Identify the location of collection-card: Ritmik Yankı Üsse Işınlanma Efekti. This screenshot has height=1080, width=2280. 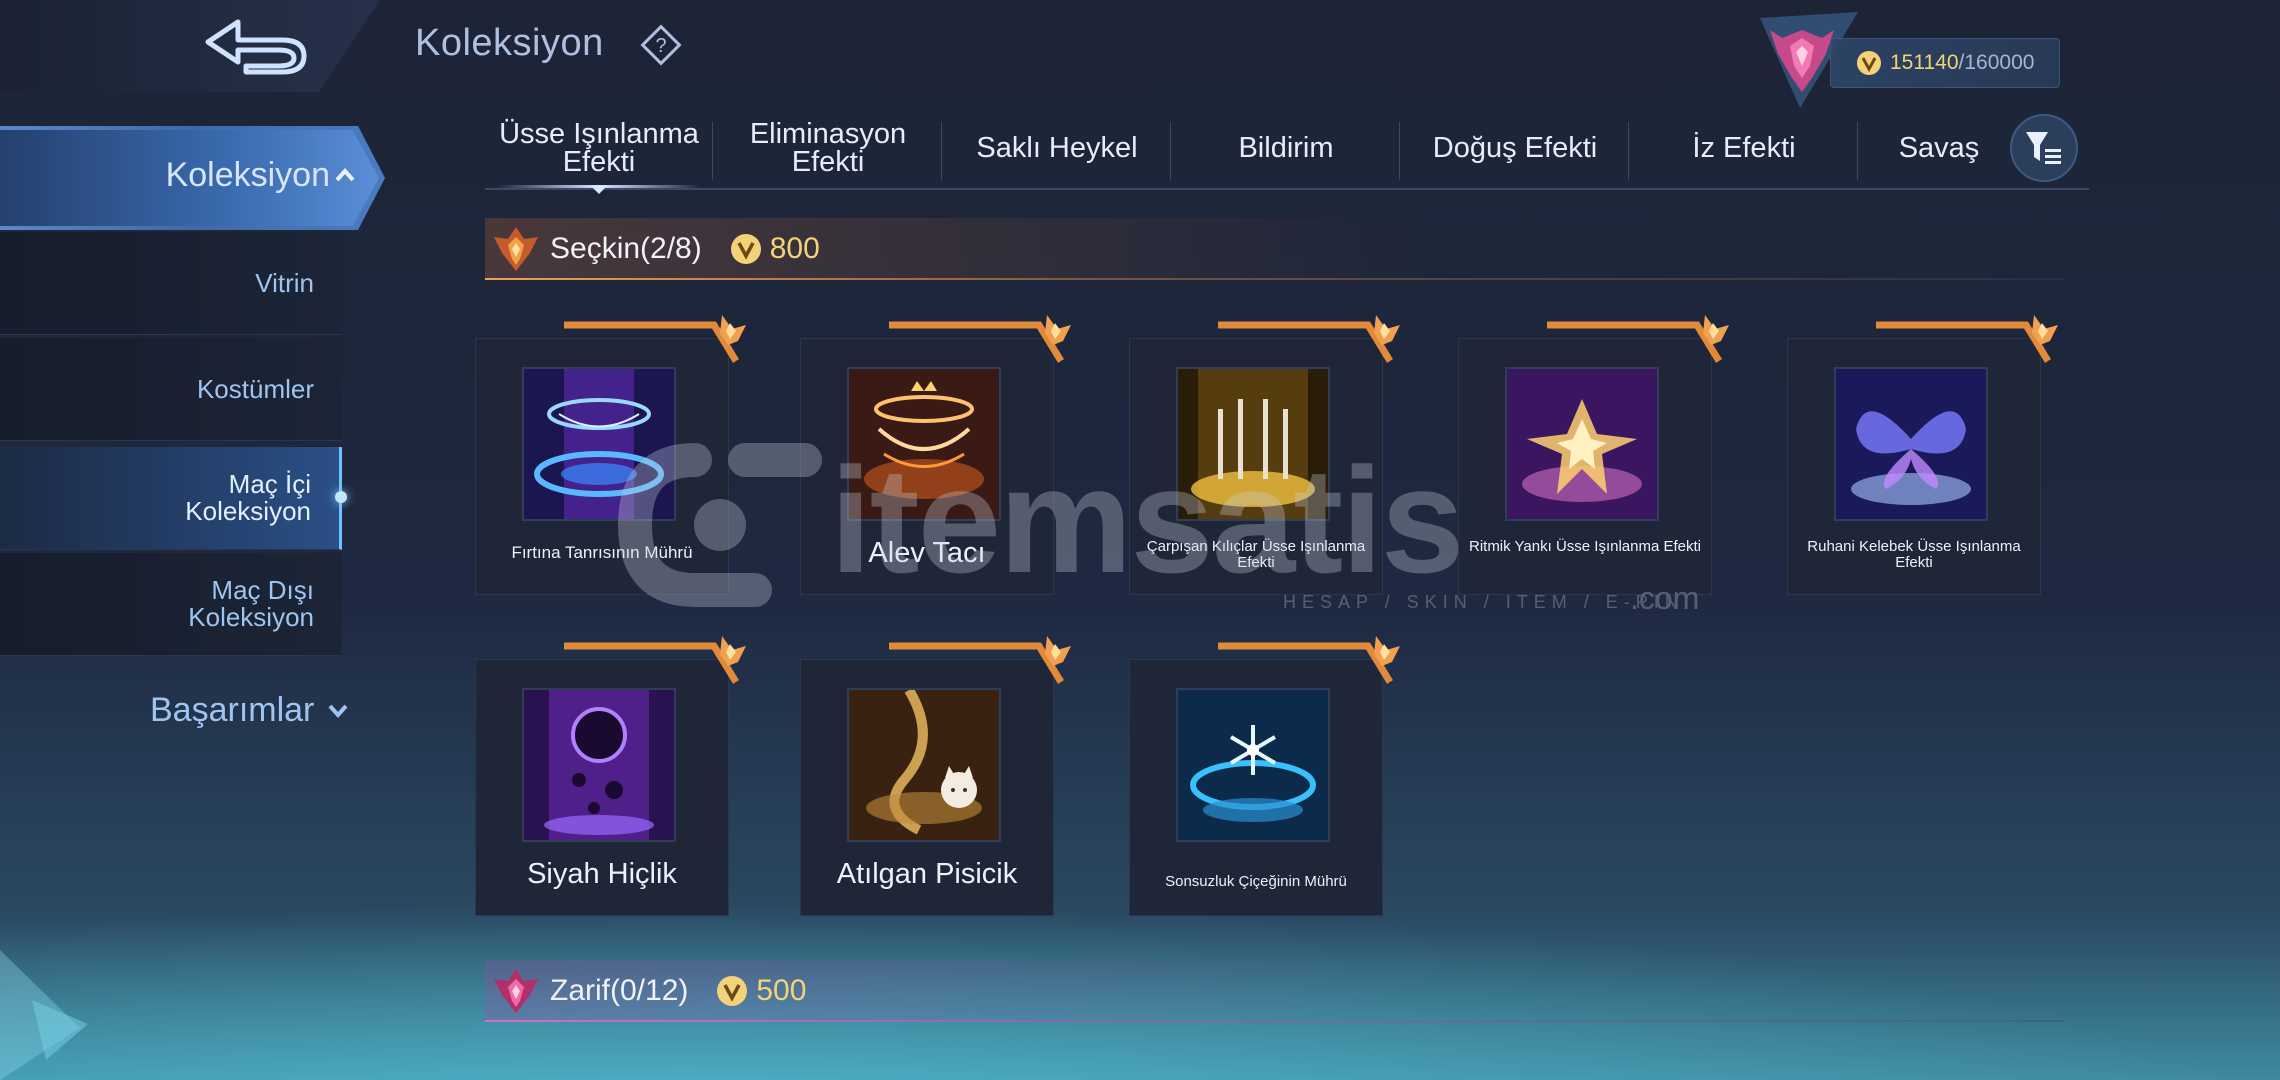
(1593, 455).